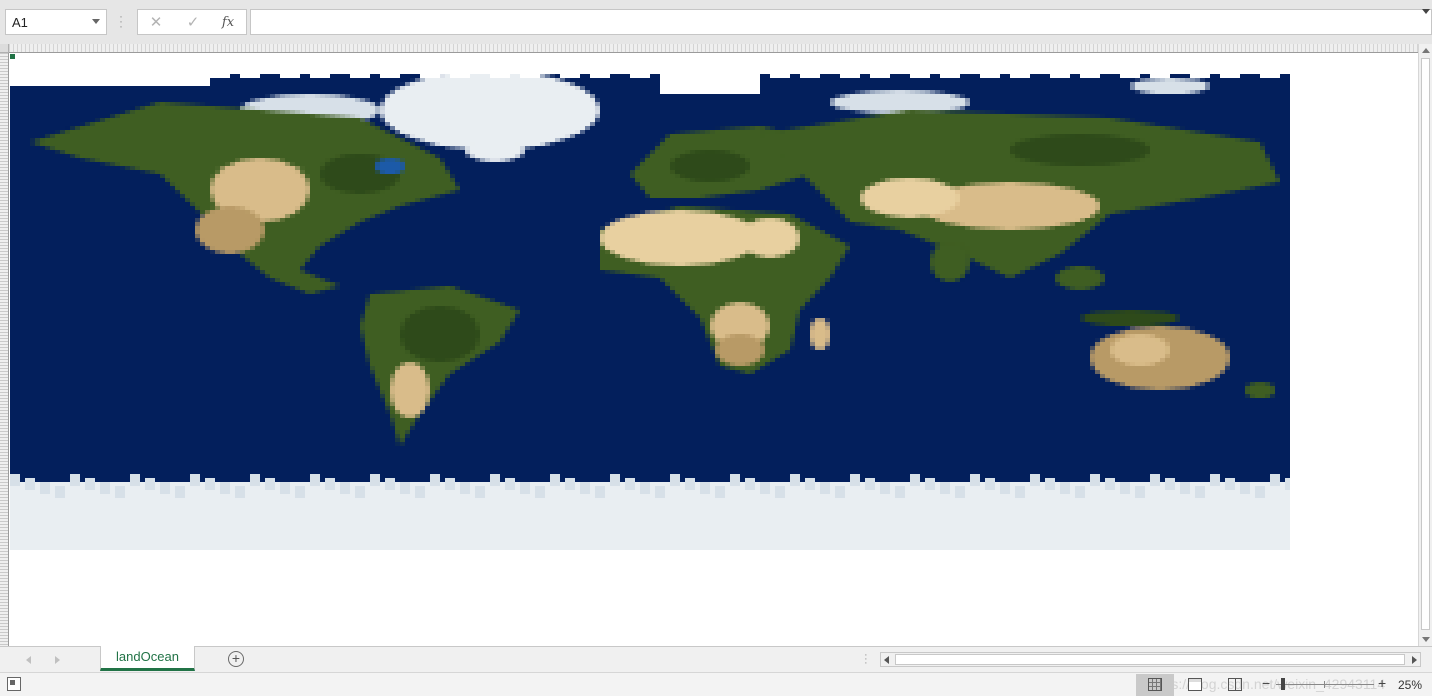  I want to click on formula-bar: A1 · · · ✕ ✓ fx, so click(716, 22).